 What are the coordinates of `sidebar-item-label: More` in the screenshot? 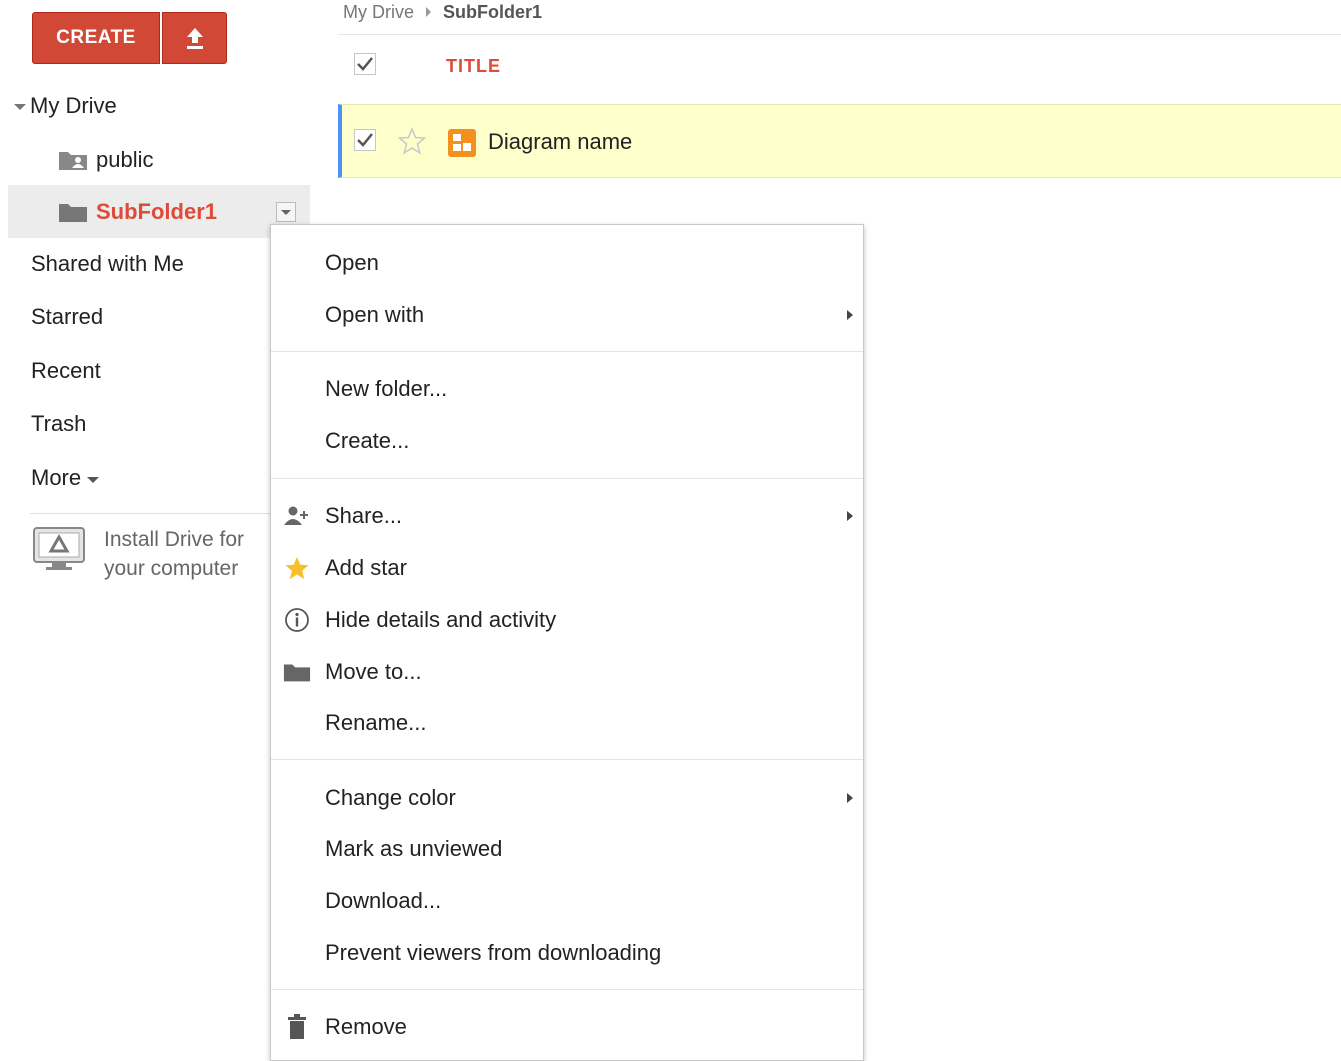 It's located at (56, 477).